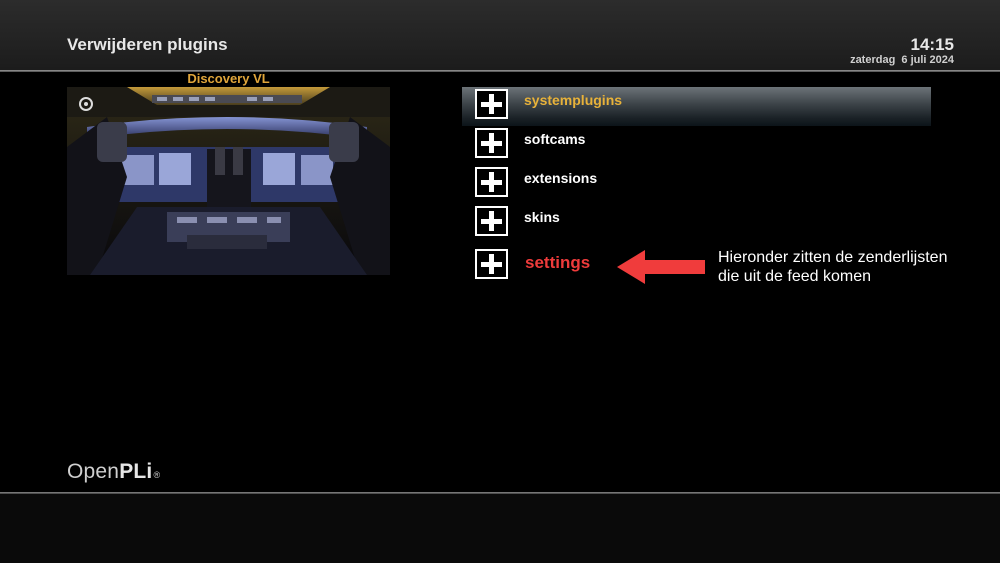 This screenshot has height=563, width=1000. I want to click on video-preview, so click(228, 181).